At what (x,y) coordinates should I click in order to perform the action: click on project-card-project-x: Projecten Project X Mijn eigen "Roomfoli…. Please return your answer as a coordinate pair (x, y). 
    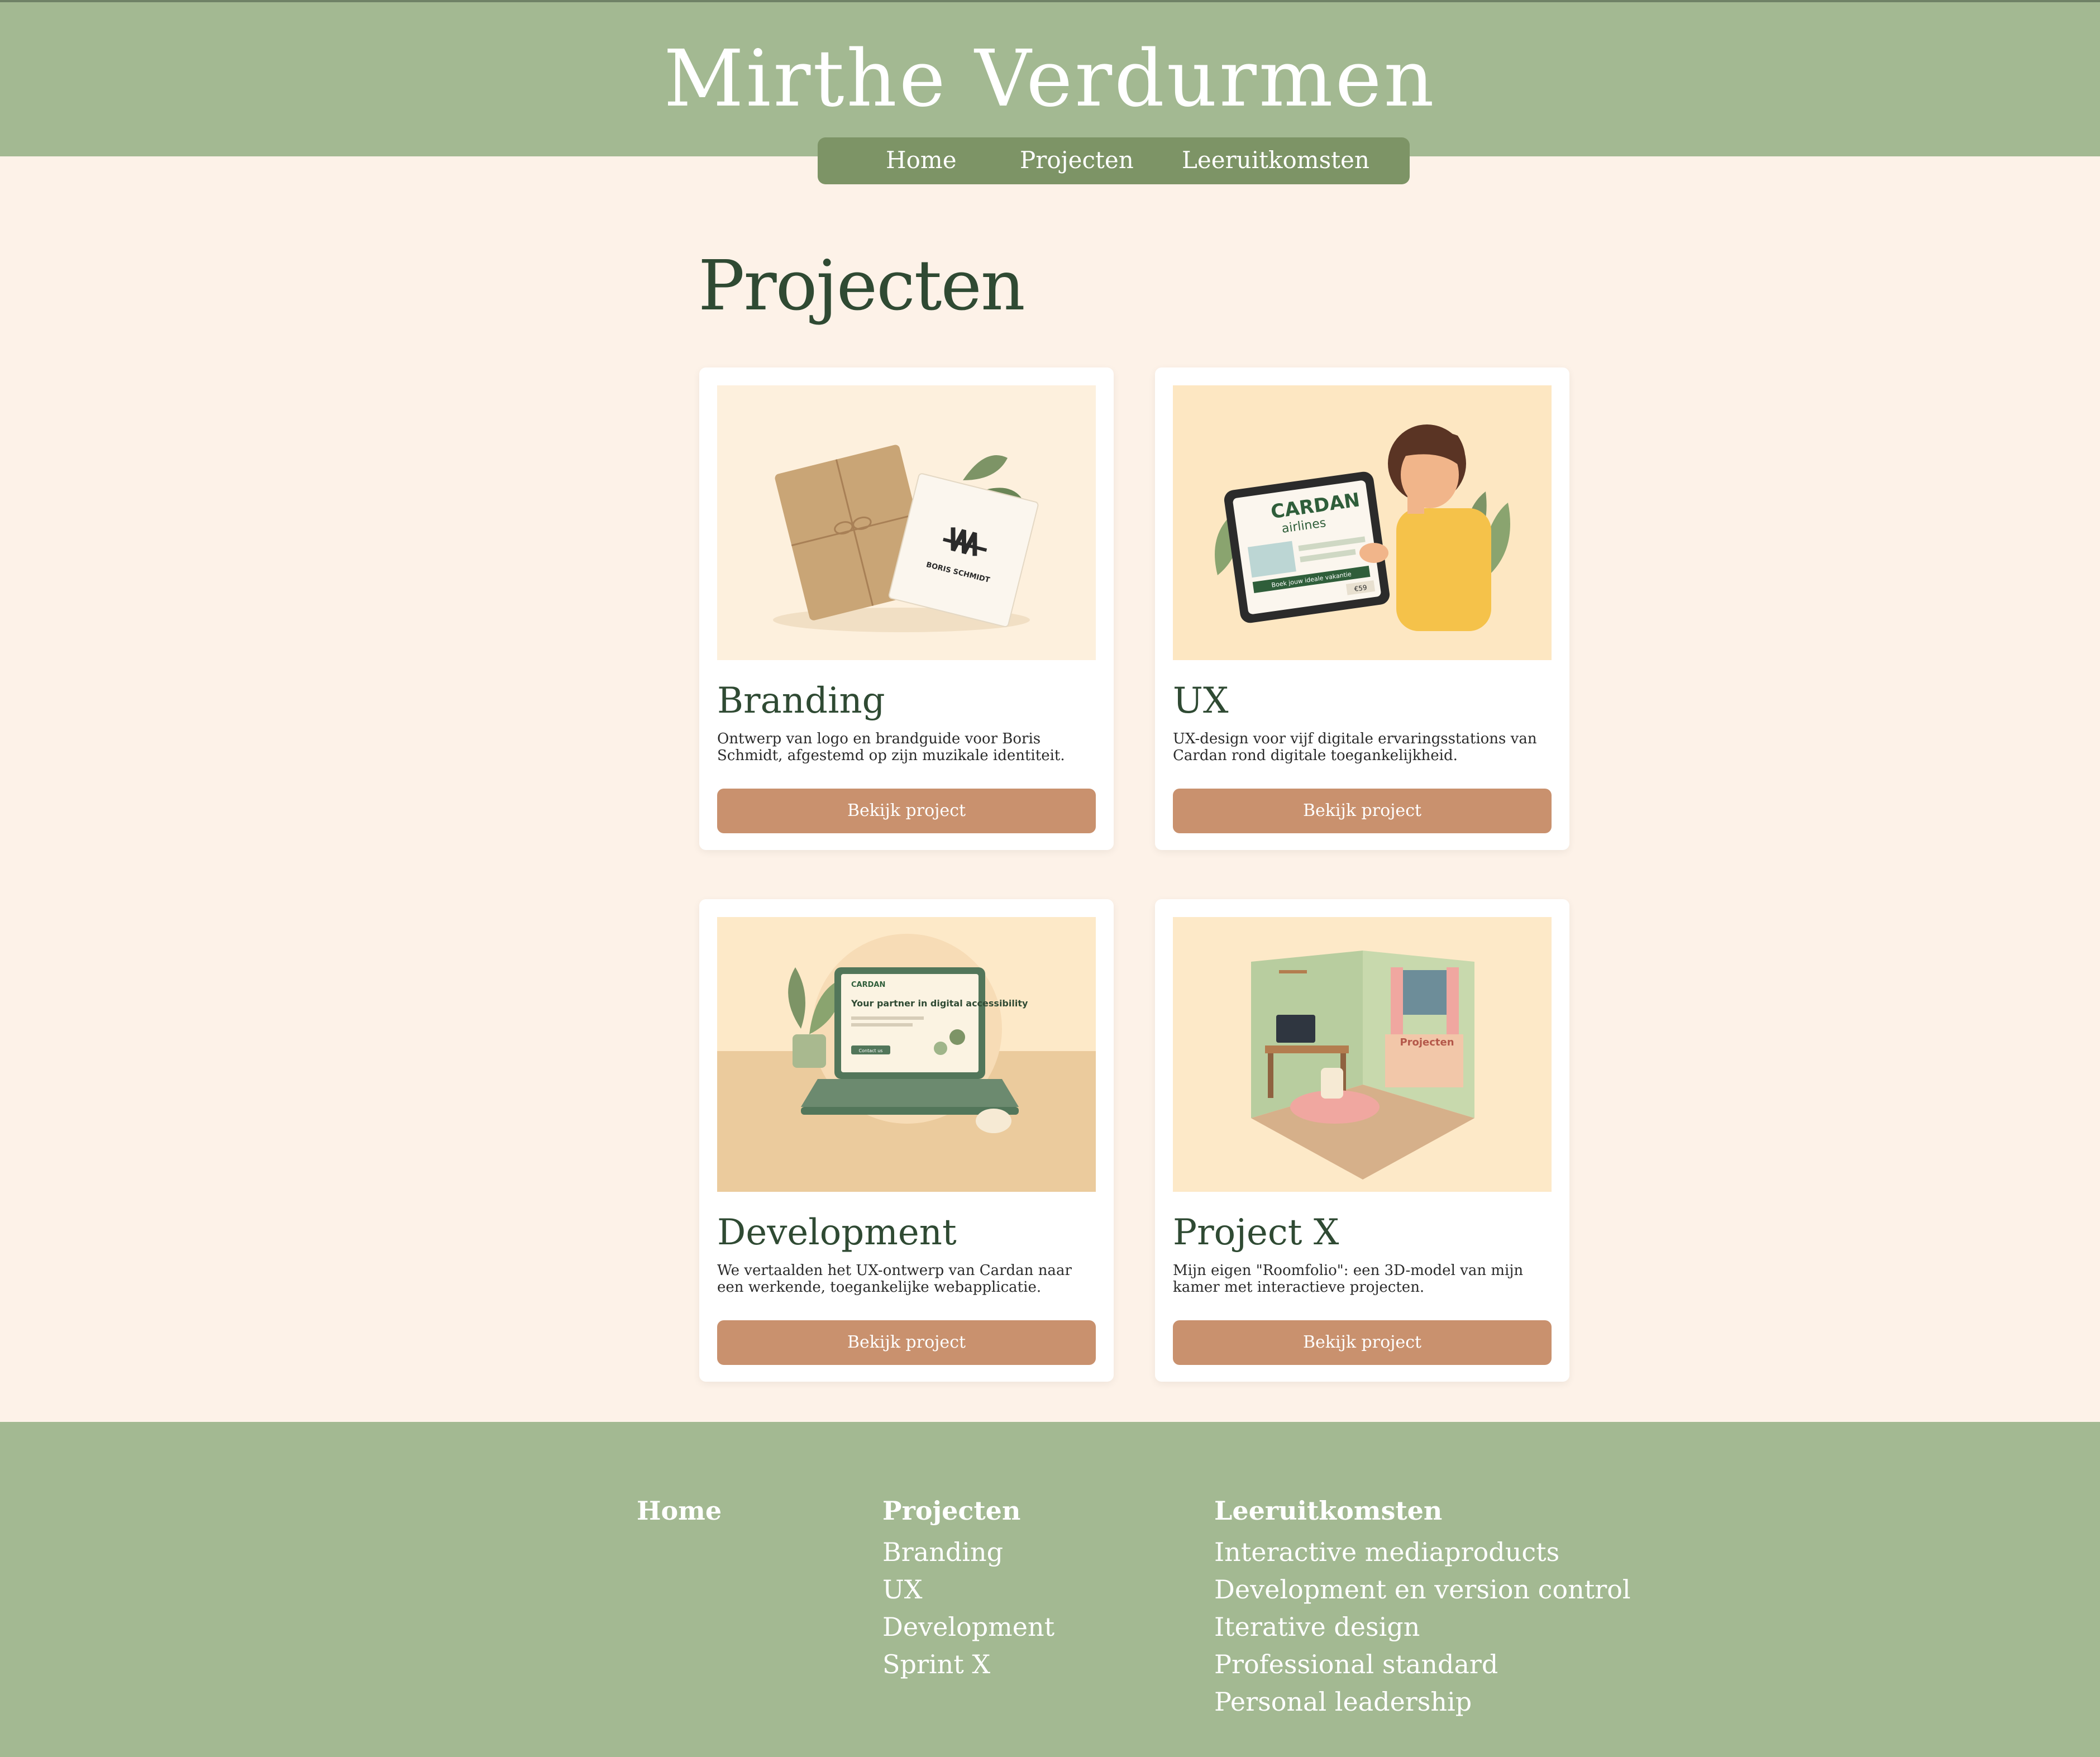
    Looking at the image, I should click on (1362, 1140).